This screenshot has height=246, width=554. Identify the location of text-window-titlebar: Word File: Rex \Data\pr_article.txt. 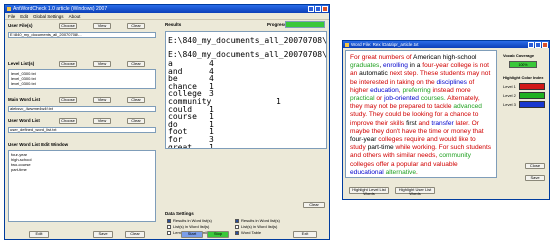
(446, 44).